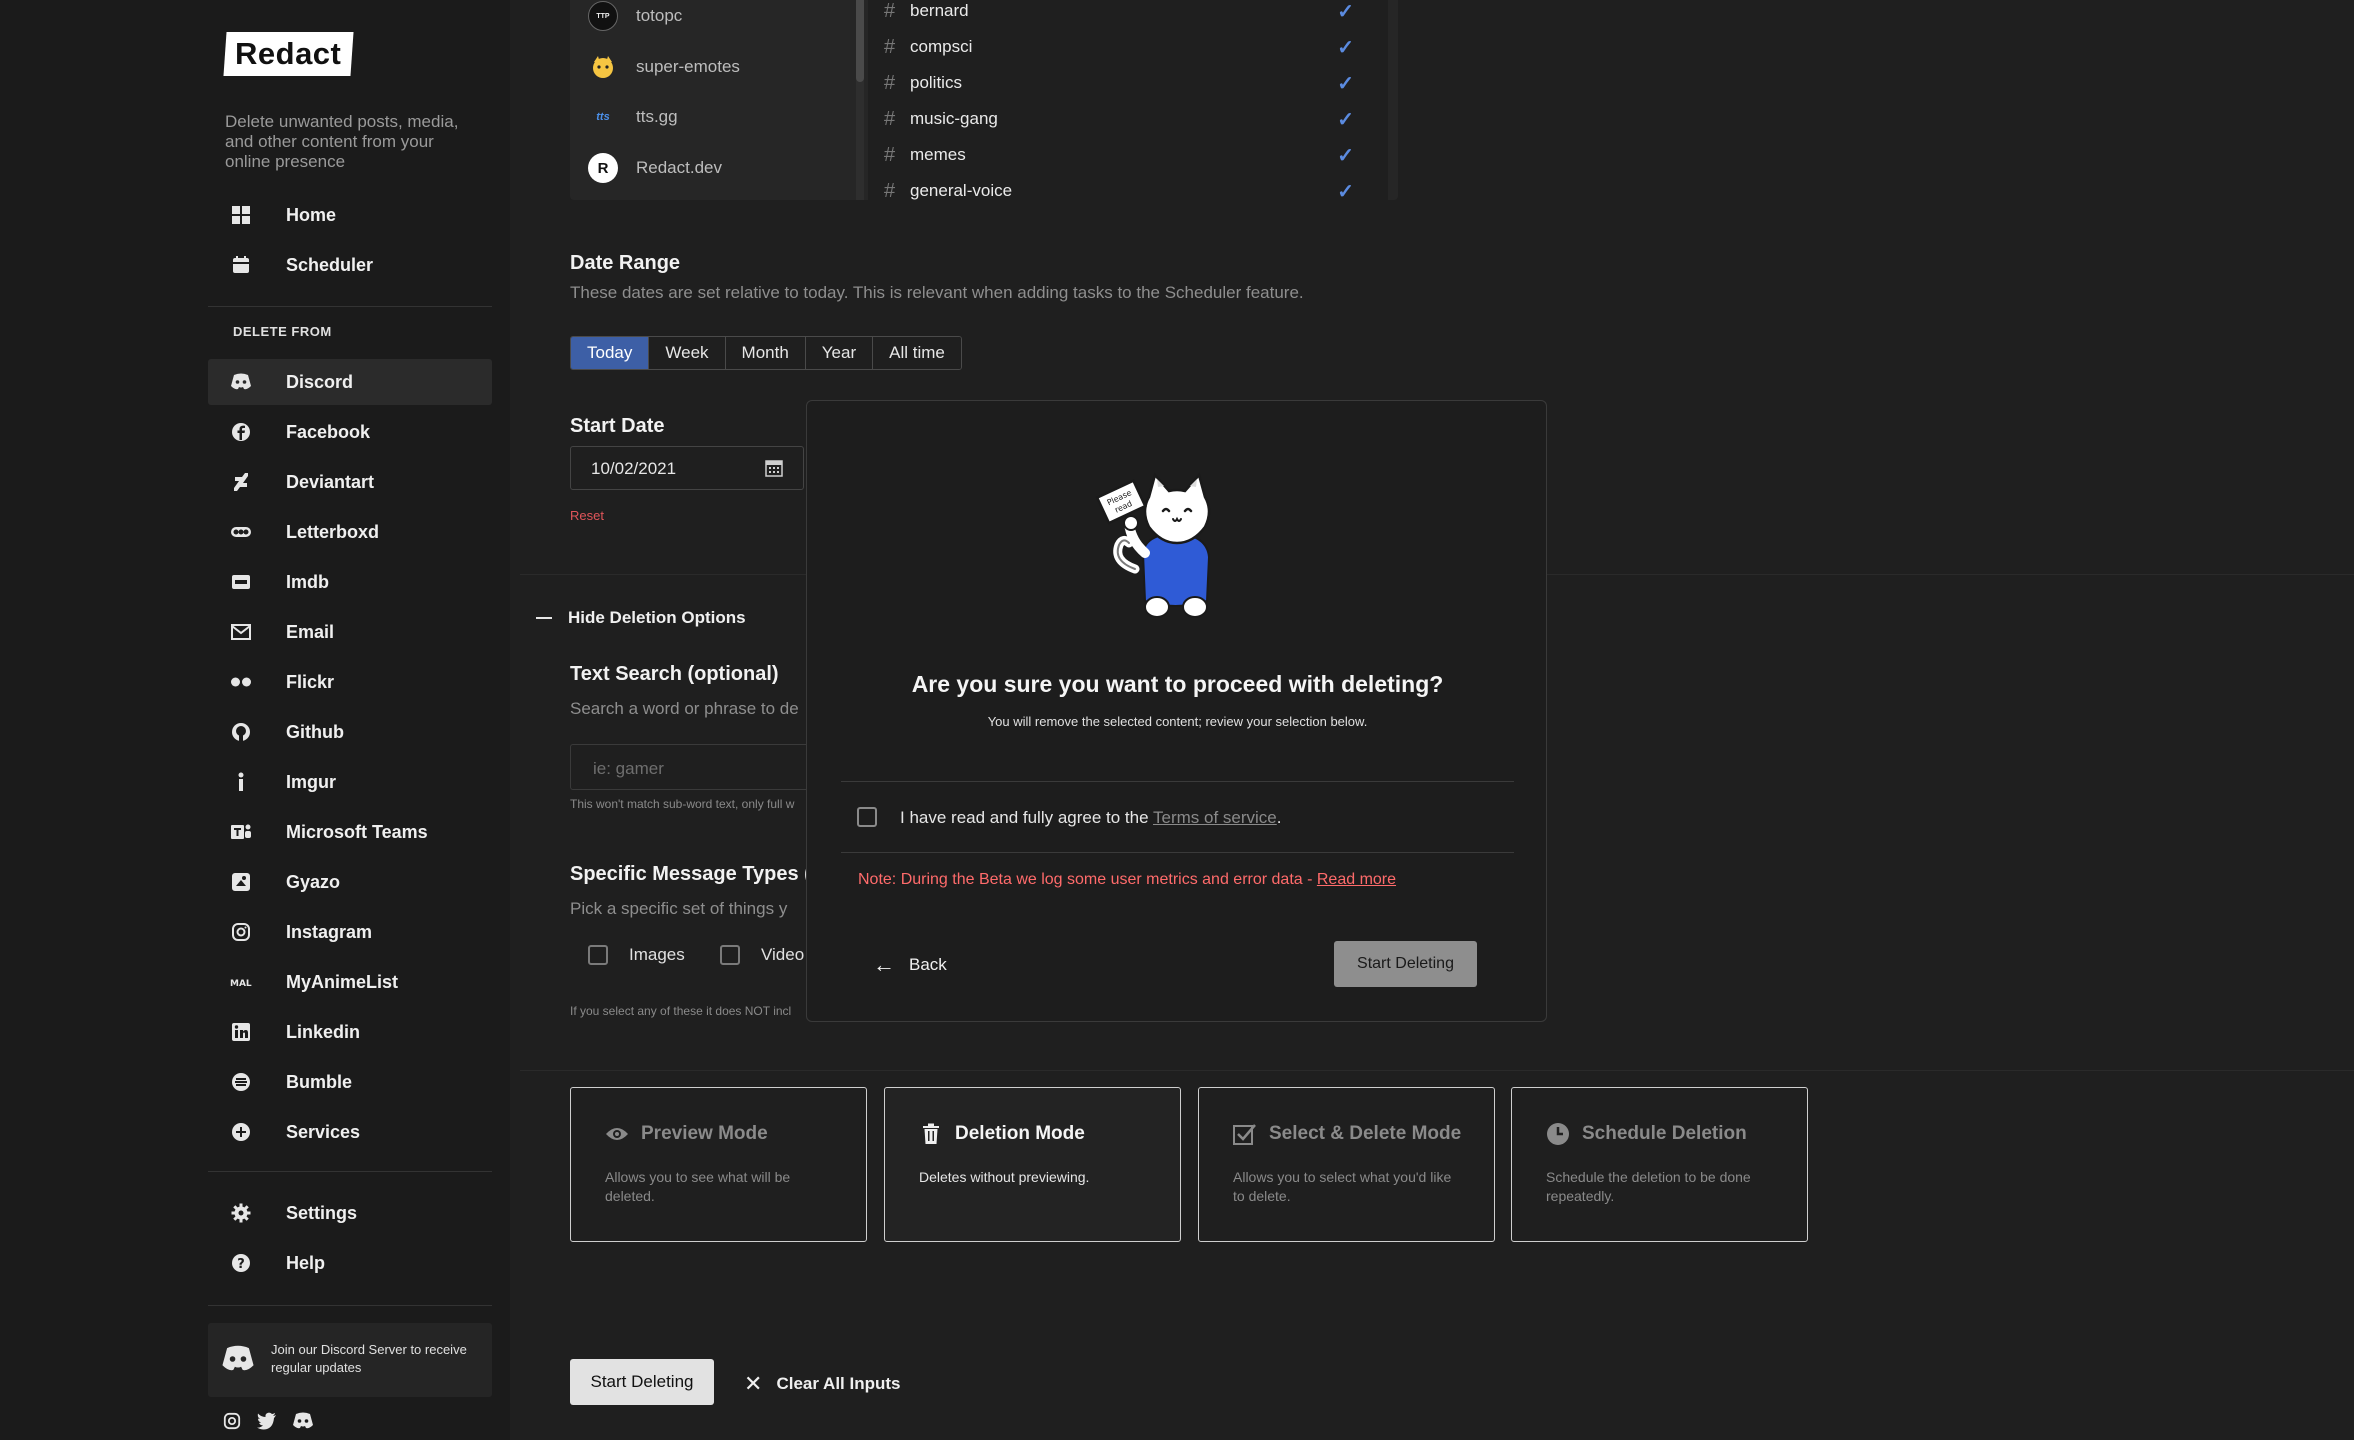 The width and height of the screenshot is (2354, 1440). What do you see at coordinates (350, 882) in the screenshot?
I see `nav-gyazo: Gyazo` at bounding box center [350, 882].